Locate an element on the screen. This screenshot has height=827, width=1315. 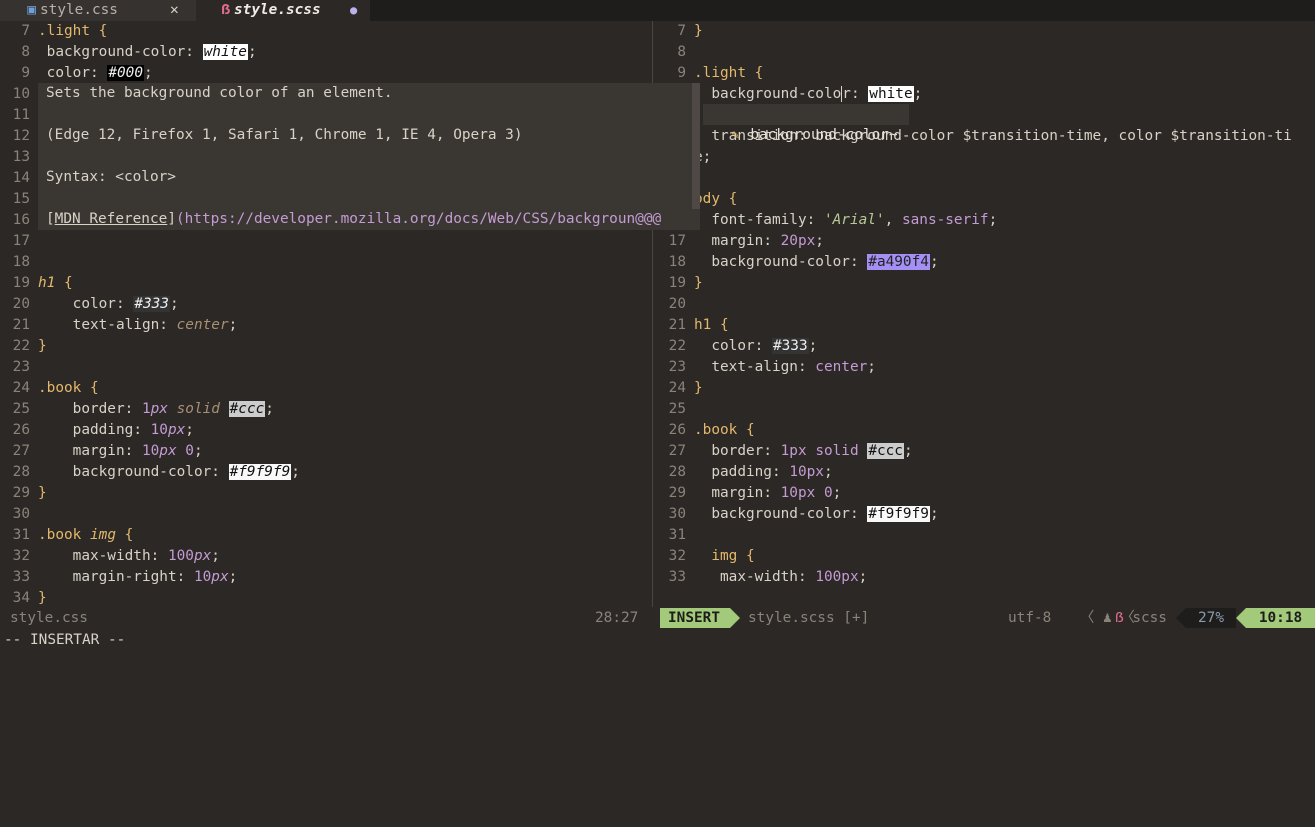
code-line: 32 max-width: 100px; is located at coordinates (110, 556).